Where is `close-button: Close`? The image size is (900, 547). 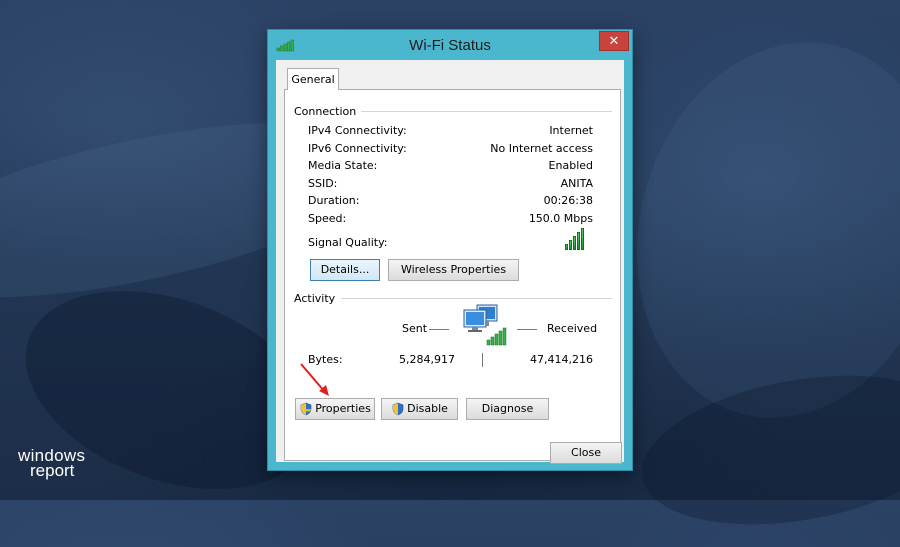
close-button: Close is located at coordinates (586, 453).